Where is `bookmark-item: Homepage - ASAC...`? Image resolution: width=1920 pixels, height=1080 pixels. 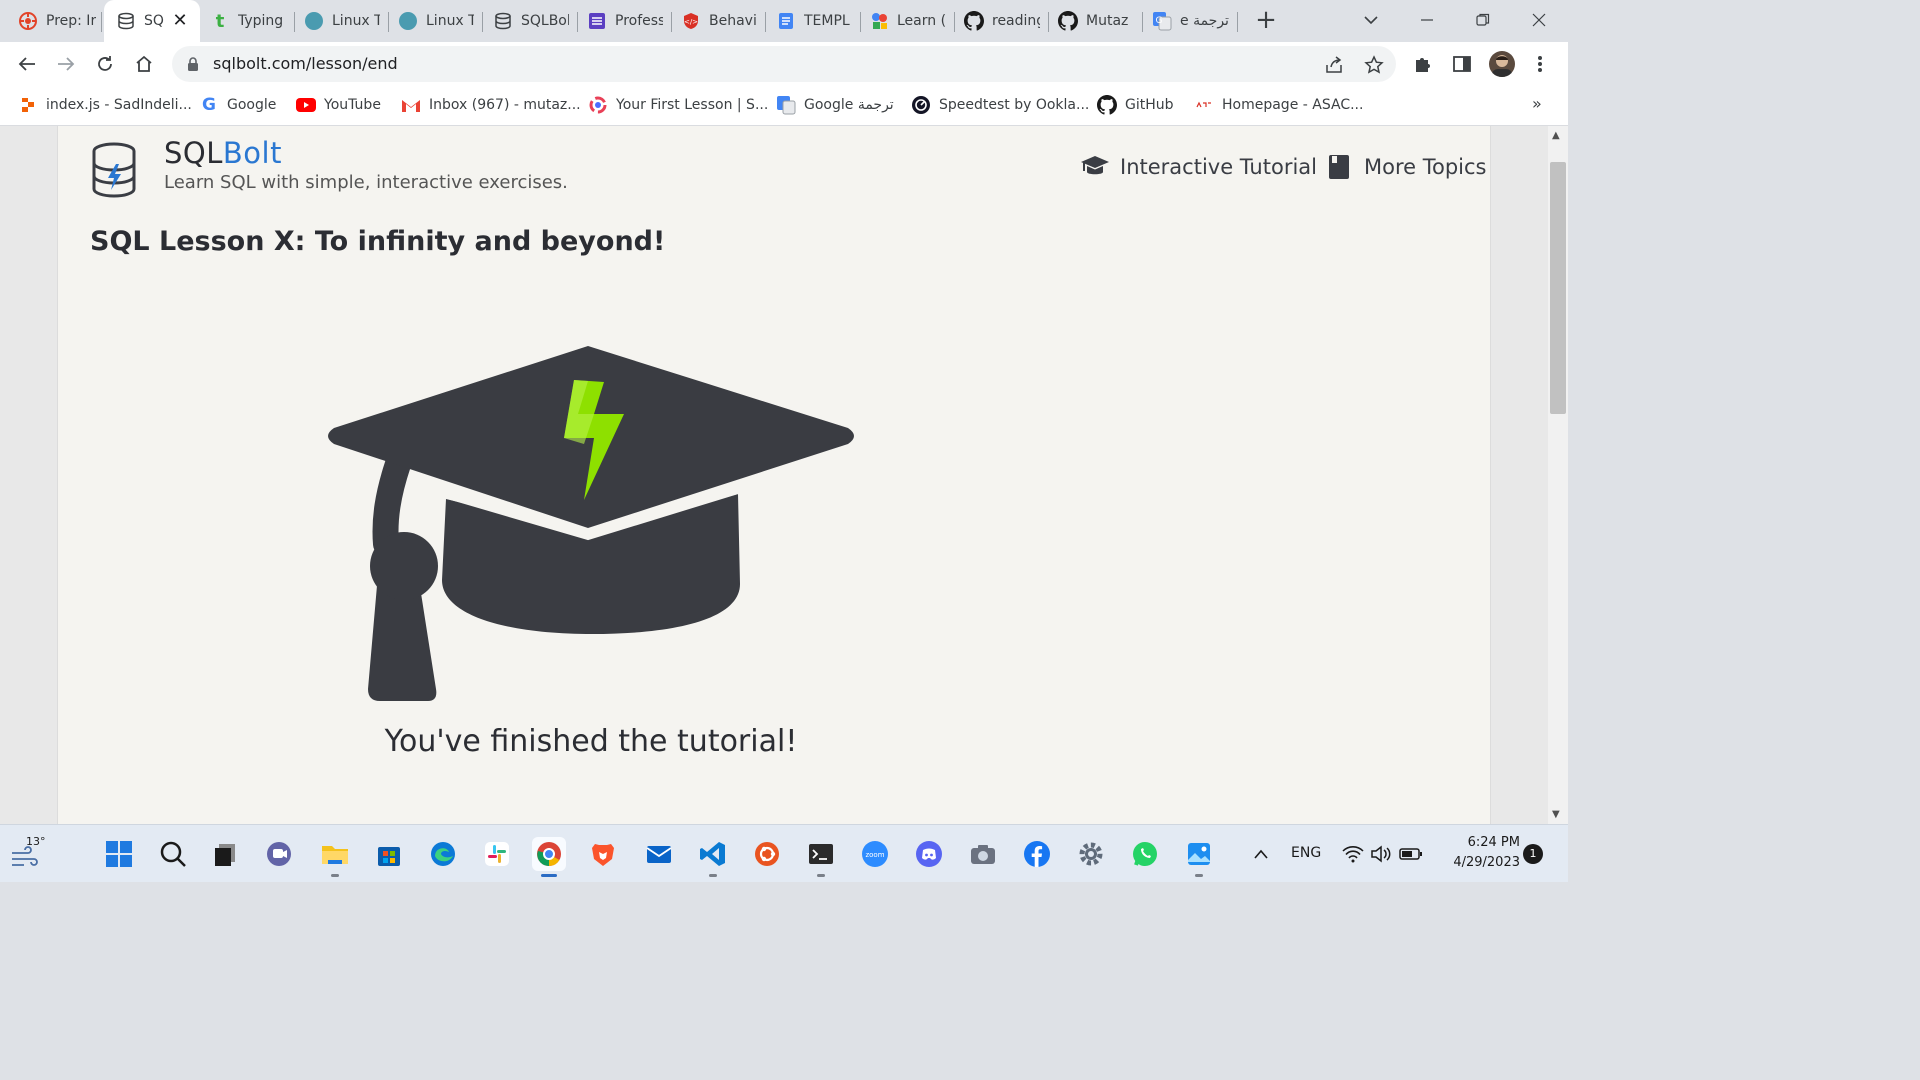
bookmark-item: Homepage - ASAC... is located at coordinates (1278, 105).